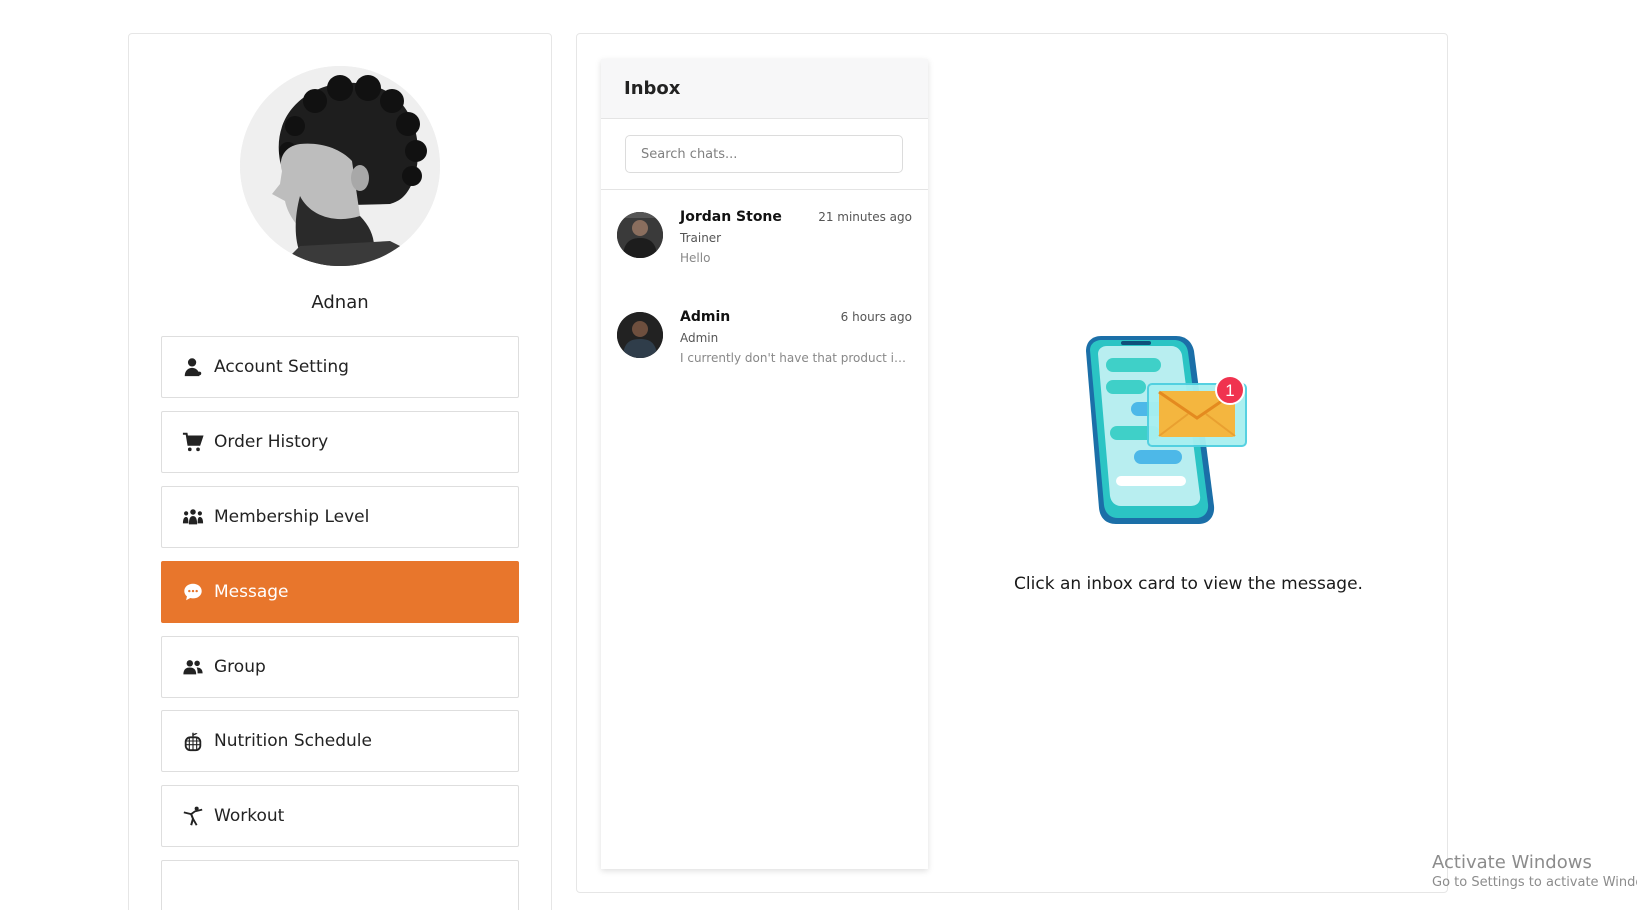 The width and height of the screenshot is (1637, 910). Describe the element at coordinates (340, 816) in the screenshot. I see `menu-workout: Workout` at that location.